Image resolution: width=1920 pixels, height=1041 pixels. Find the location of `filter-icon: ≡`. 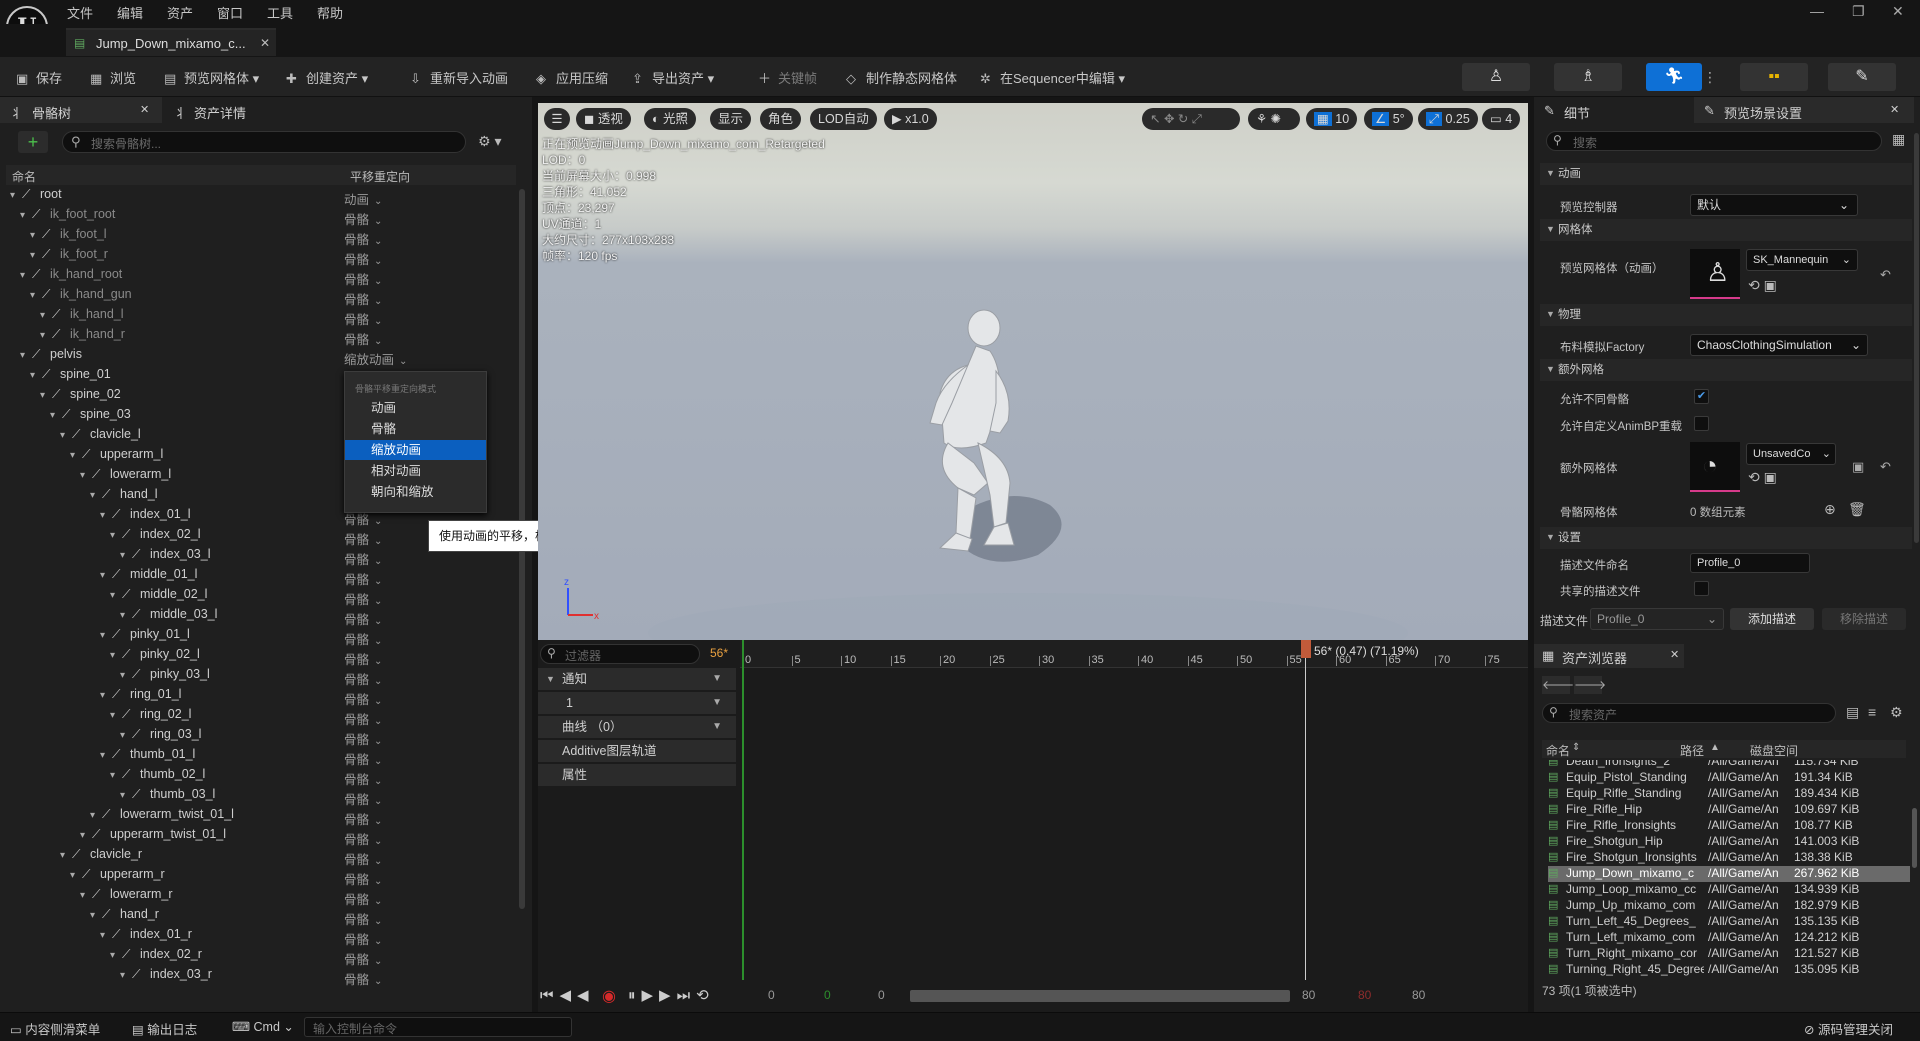

filter-icon: ≡ is located at coordinates (1872, 712).